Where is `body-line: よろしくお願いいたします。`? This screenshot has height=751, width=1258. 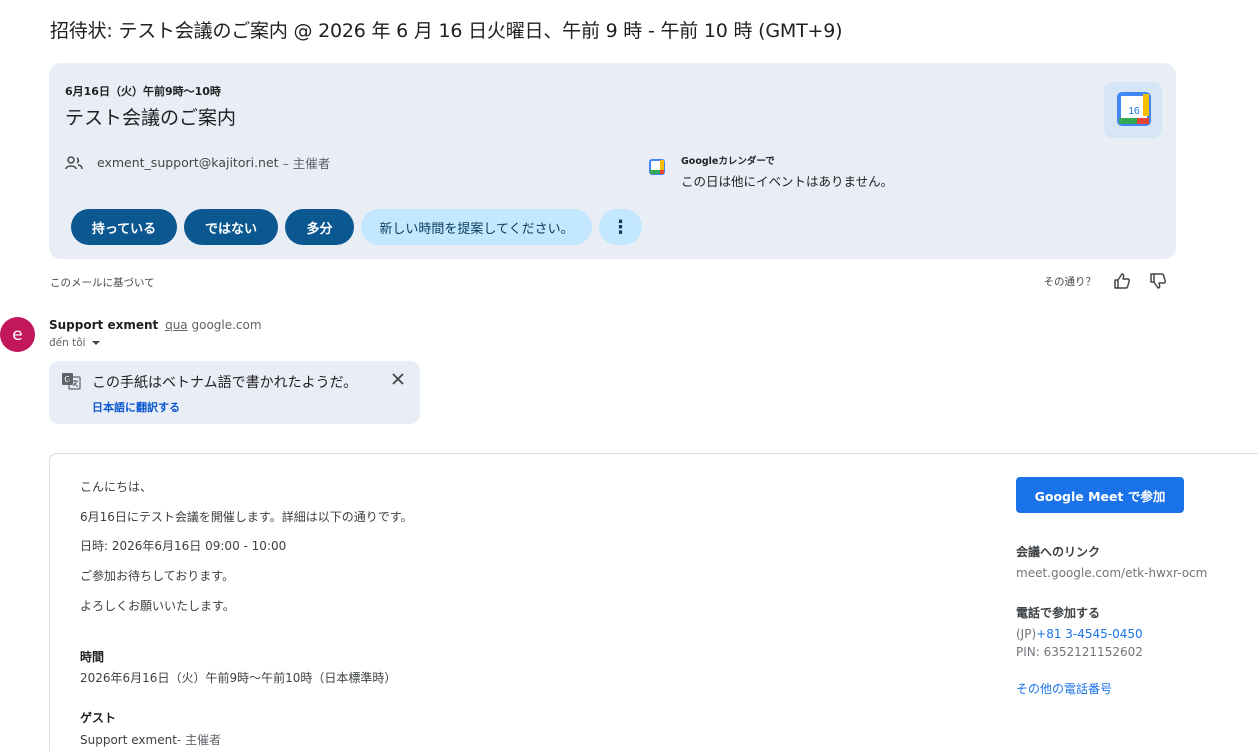
body-line: よろしくお願いいたします。 is located at coordinates (157, 605).